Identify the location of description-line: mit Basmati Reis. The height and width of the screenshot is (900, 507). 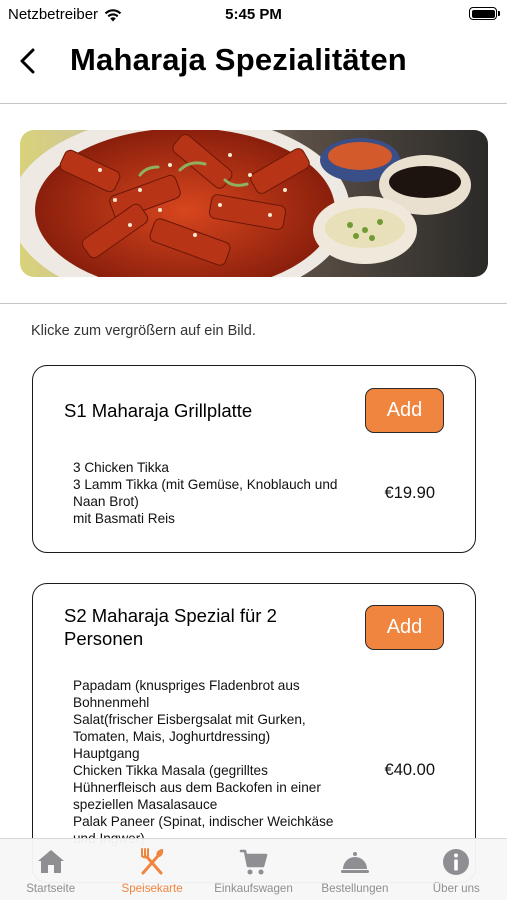
(124, 518).